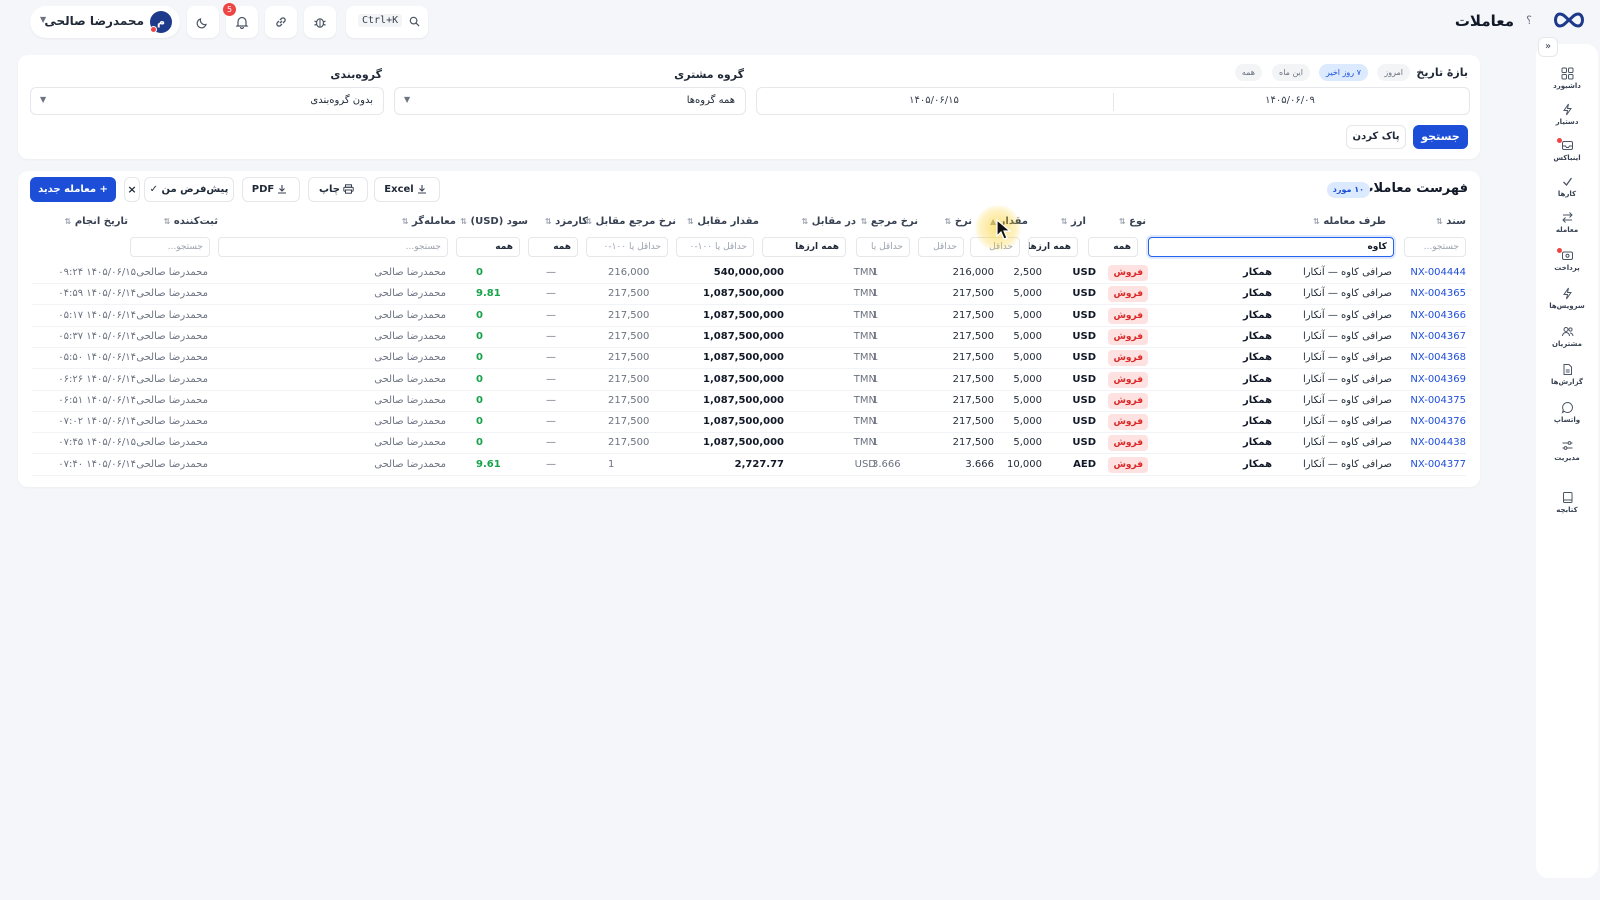 This screenshot has width=1600, height=900. I want to click on column-header-type: نوع ⇅, so click(1131, 221).